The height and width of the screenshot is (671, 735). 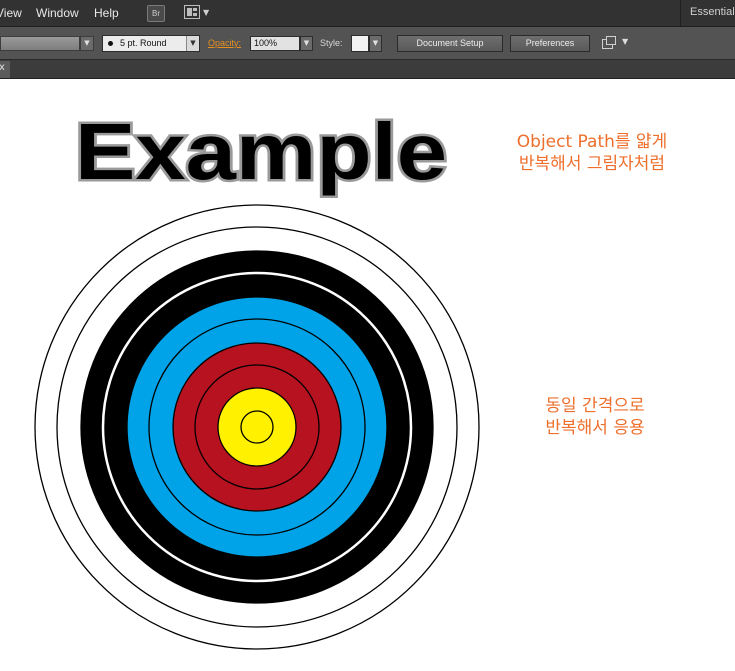 What do you see at coordinates (57, 13) in the screenshot?
I see `menu-window: Window` at bounding box center [57, 13].